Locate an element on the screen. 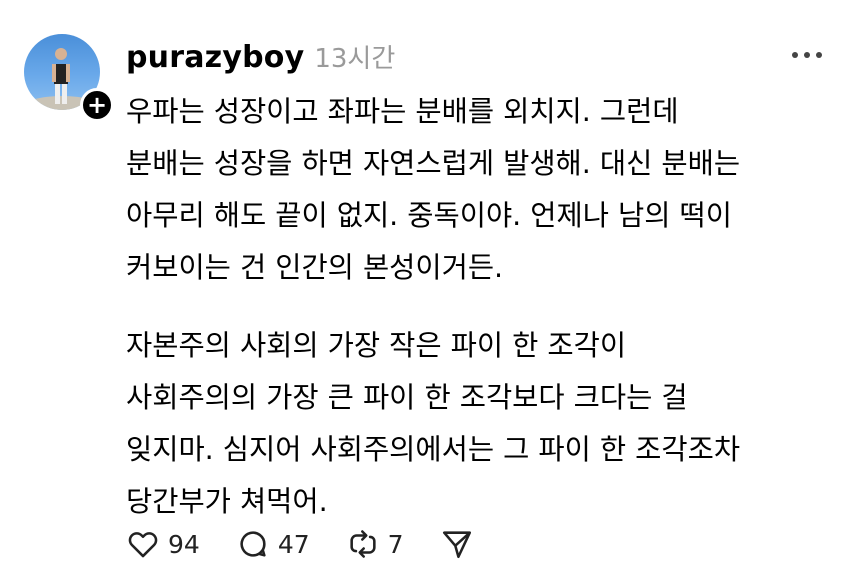 Image resolution: width=850 pixels, height=581 pixels. text-line: 분배는 성장을 하면 자연스럽게 발생해. 대신 분배는 is located at coordinates (433, 163).